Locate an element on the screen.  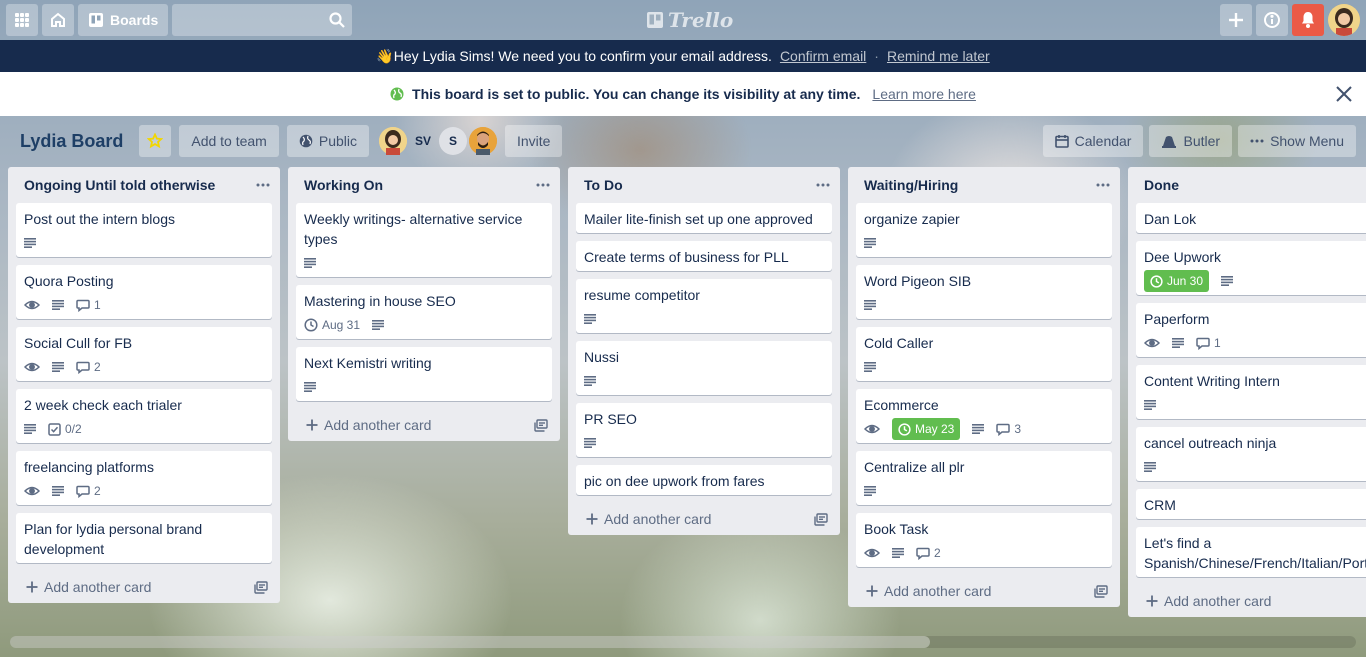
checklist-icon is located at coordinates (54, 429).